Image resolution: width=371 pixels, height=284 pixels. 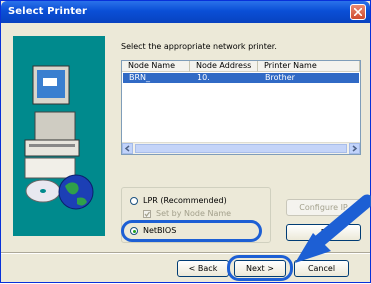 I want to click on close-icon, so click(x=358, y=12).